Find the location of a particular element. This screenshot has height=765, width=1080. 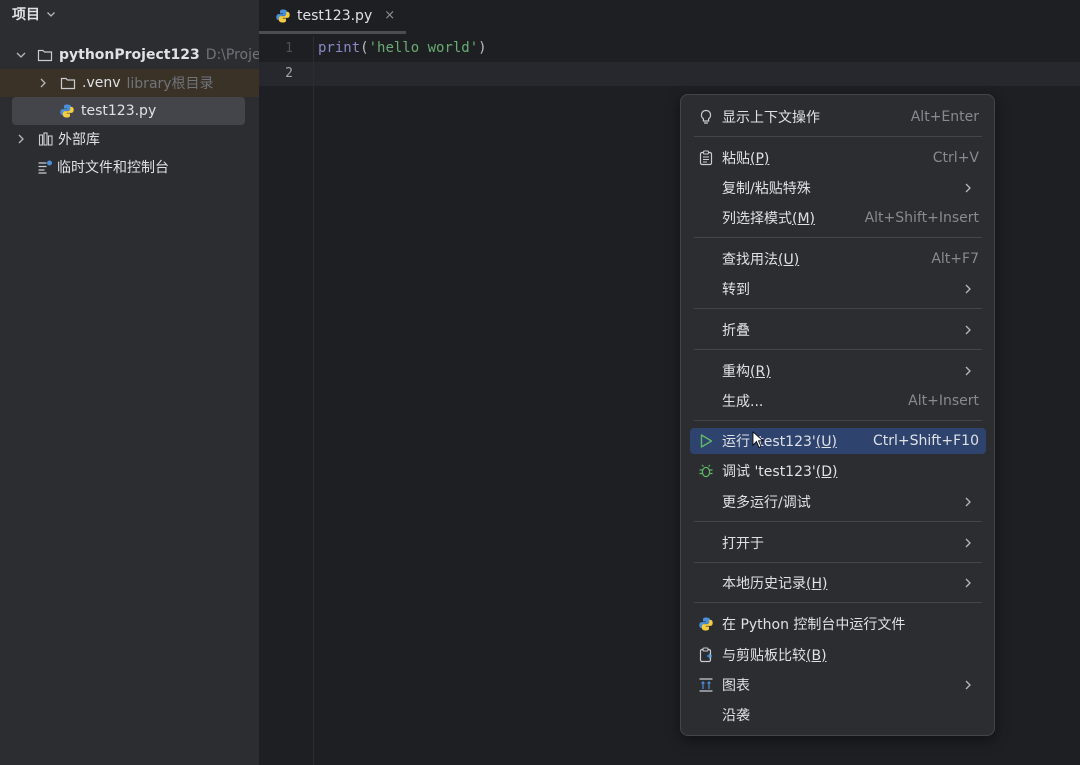

menu-item-more-run-debug: 更多运行/调试 is located at coordinates (838, 502).